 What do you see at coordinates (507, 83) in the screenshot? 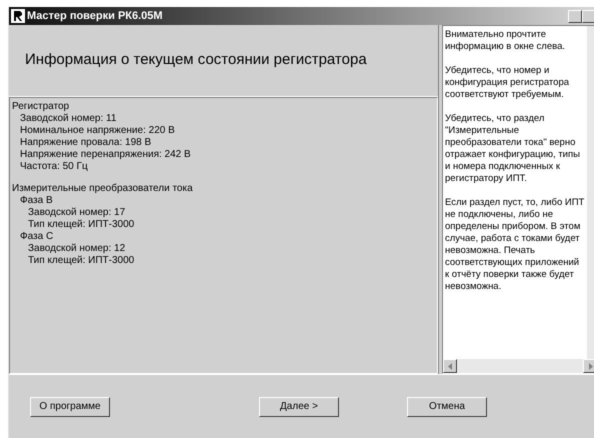
I see `help-paragraph: Убедитесь, что номер и конфигурация регистратора соответствуют требуемым.` at bounding box center [507, 83].